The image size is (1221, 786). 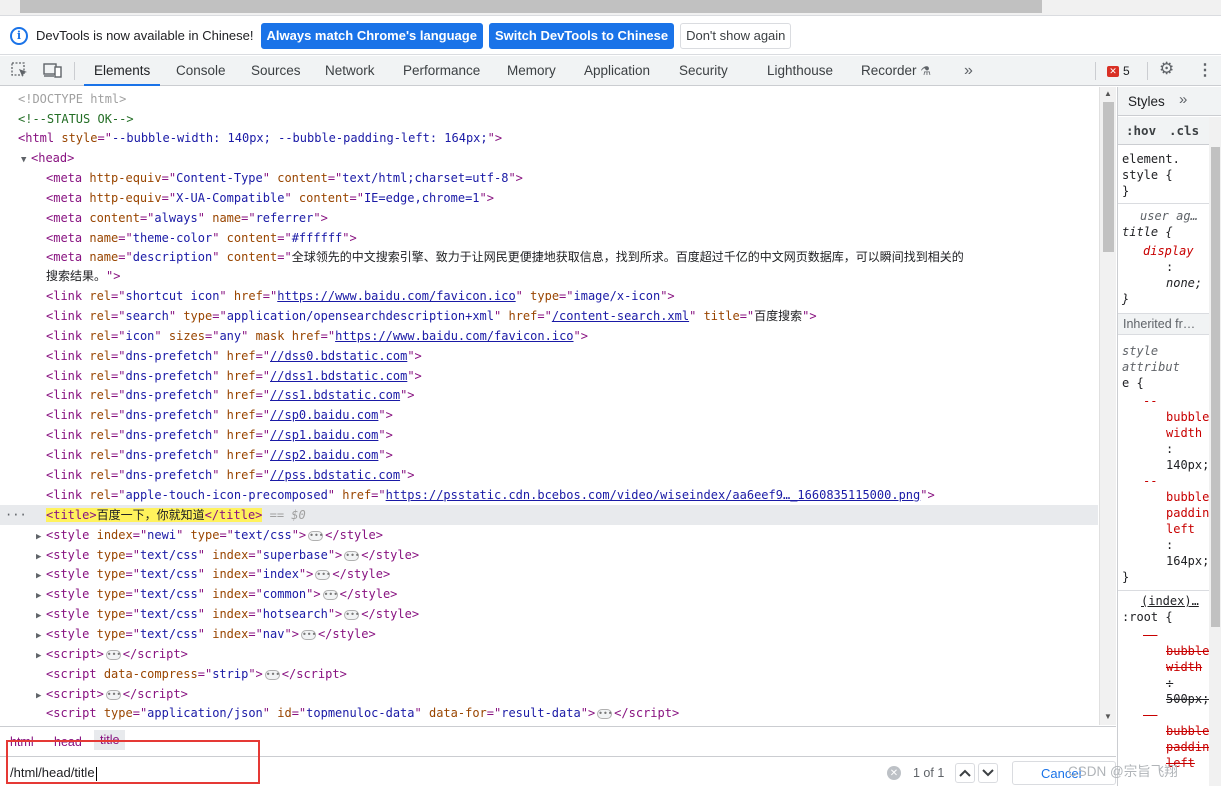 I want to click on tab-network: Network, so click(x=350, y=71).